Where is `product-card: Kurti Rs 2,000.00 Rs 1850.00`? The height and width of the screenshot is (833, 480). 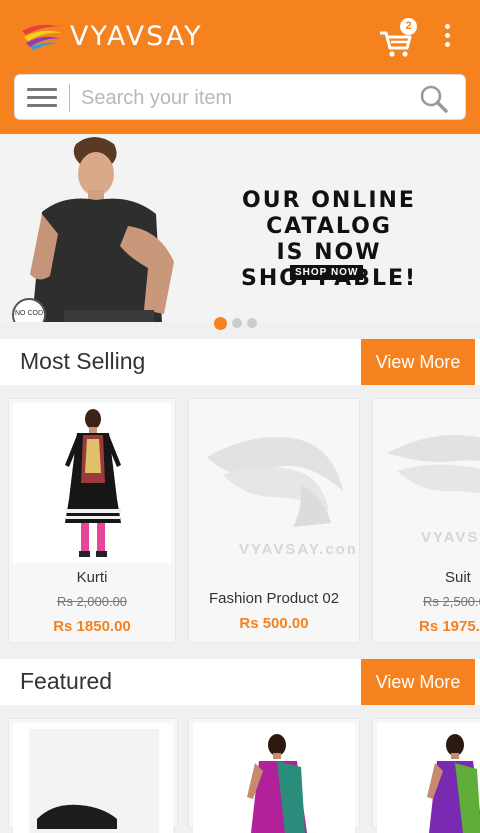
product-card: Kurti Rs 2,000.00 Rs 1850.00 is located at coordinates (92, 520).